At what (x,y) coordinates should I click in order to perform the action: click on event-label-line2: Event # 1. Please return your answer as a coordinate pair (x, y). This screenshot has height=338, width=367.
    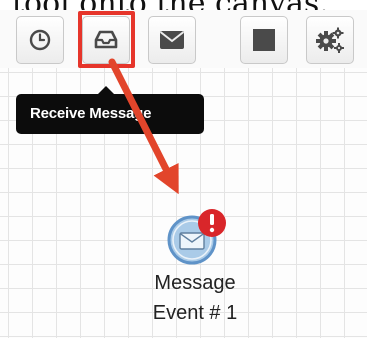
    Looking at the image, I should click on (195, 313).